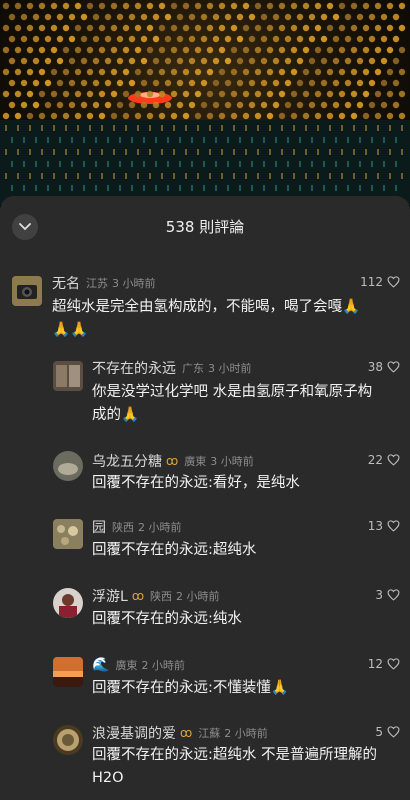 The height and width of the screenshot is (800, 410). I want to click on comment-region: 江蘇, so click(209, 733).